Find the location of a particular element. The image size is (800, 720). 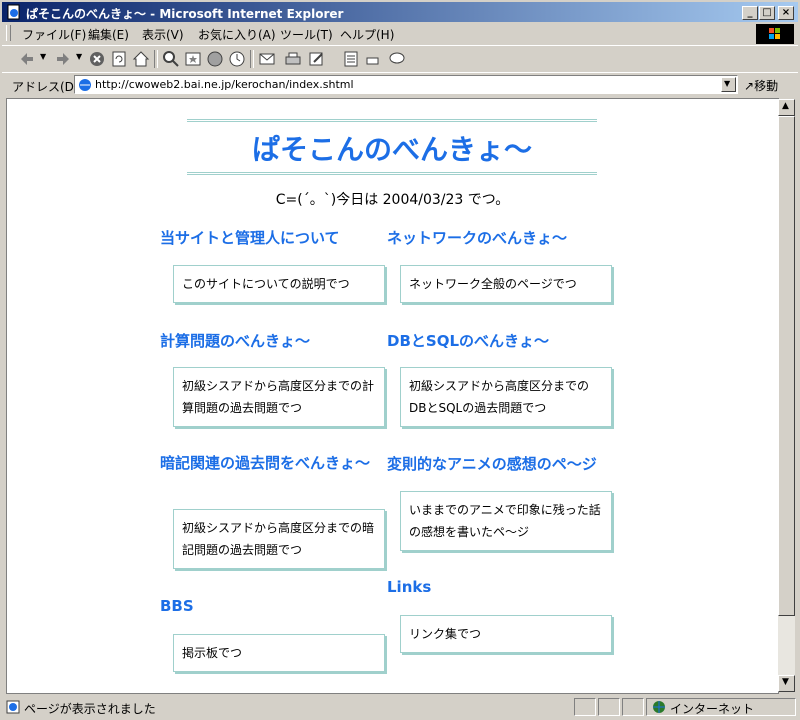

stop-icon is located at coordinates (97, 59).